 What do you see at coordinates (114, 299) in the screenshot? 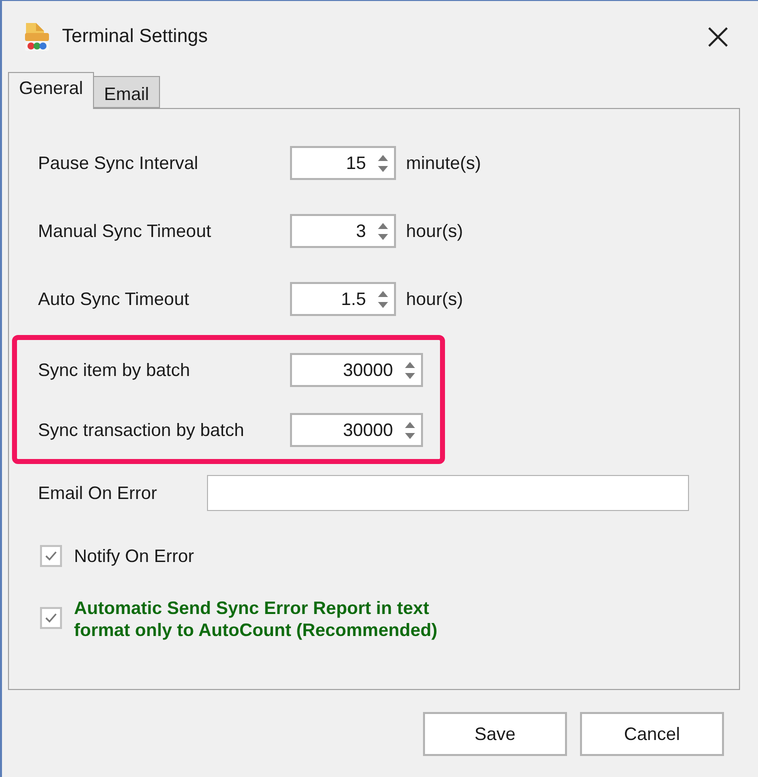
I see `setting-label: Auto Sync Timeout` at bounding box center [114, 299].